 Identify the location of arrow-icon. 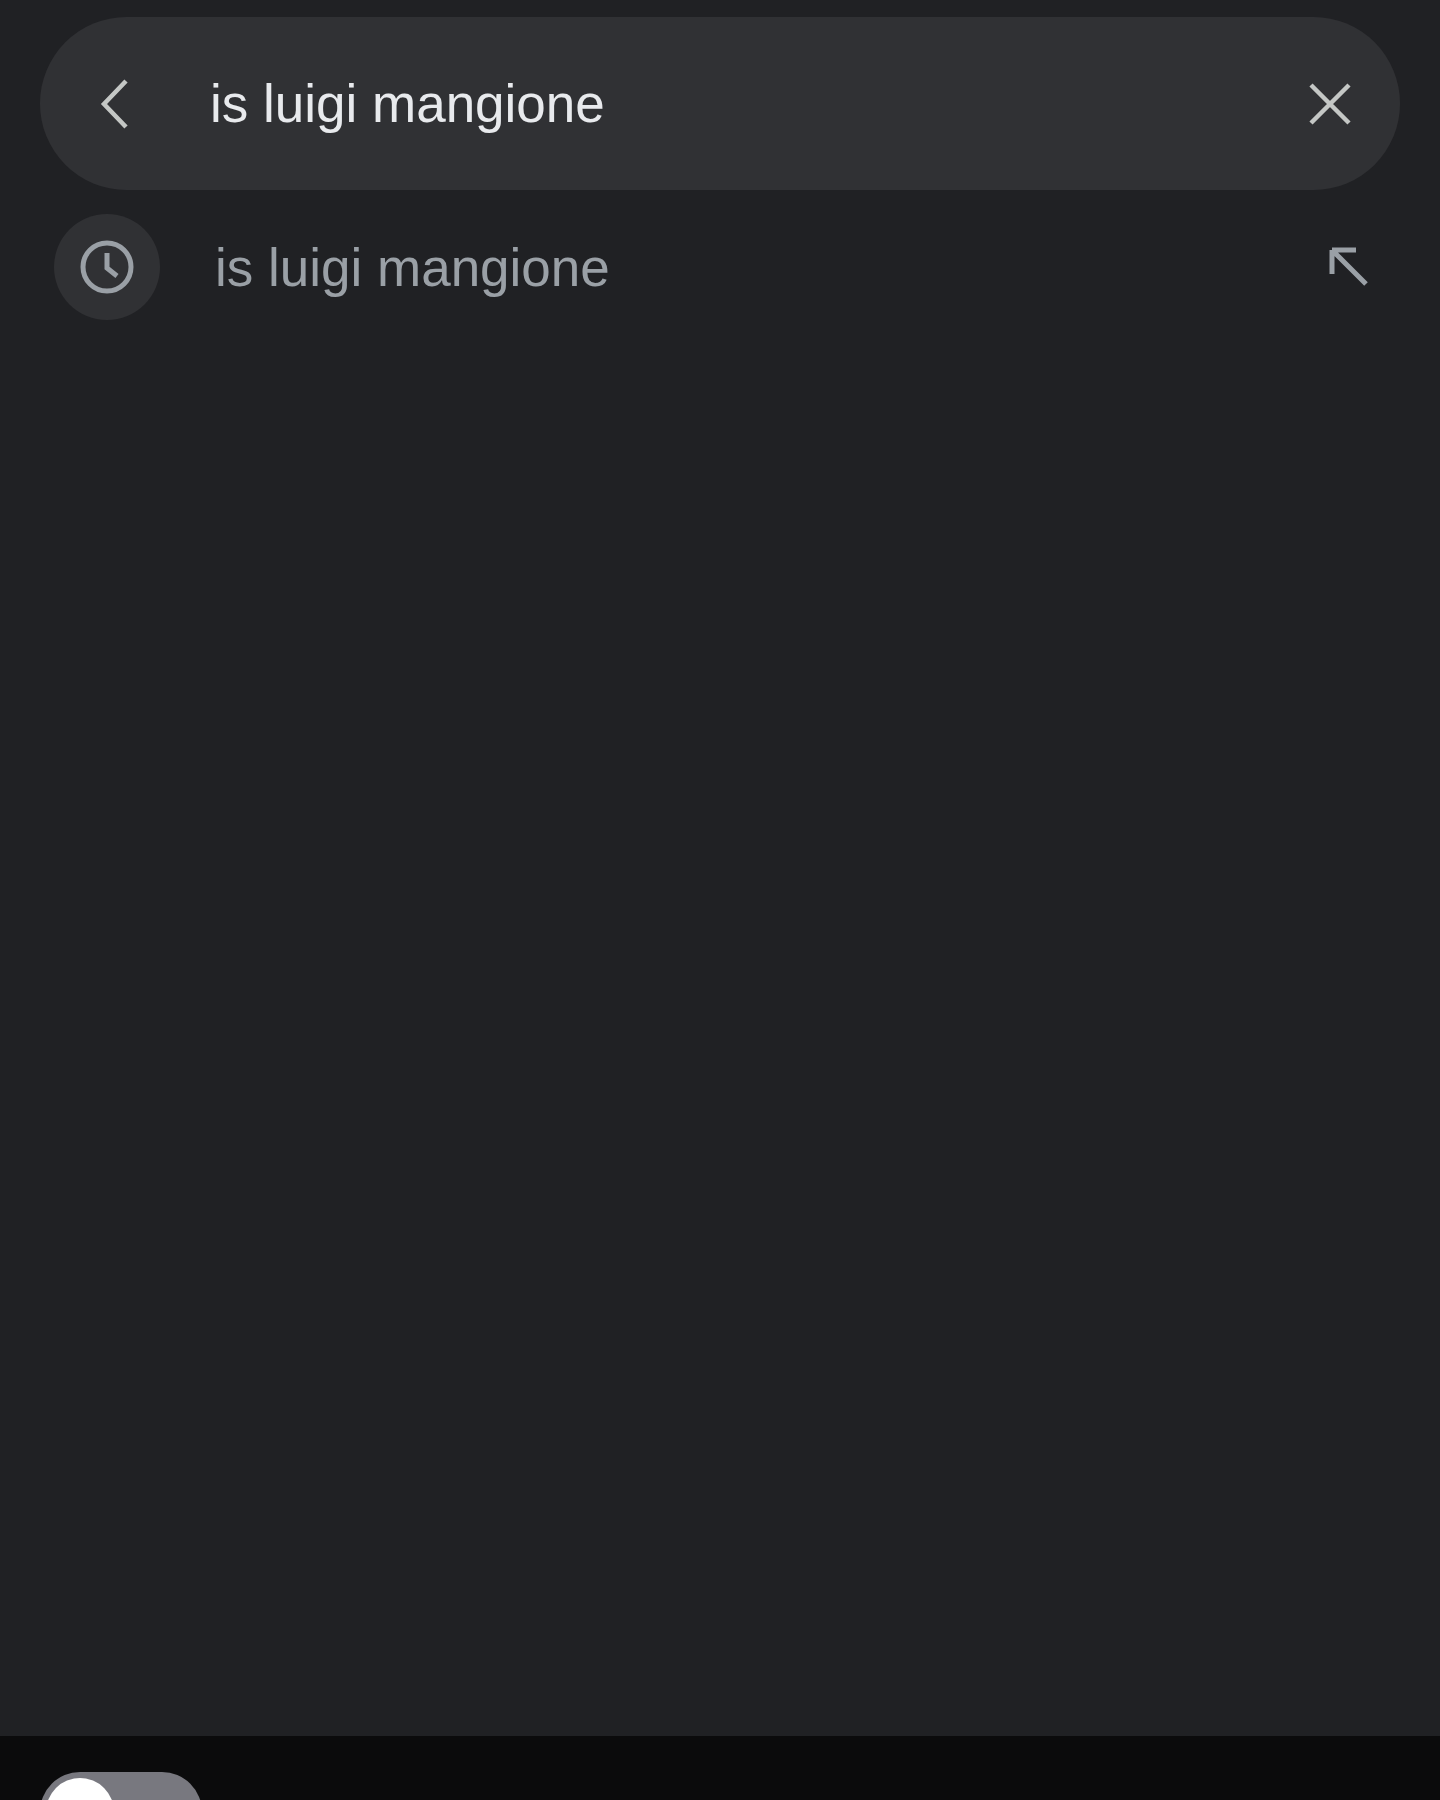
(1349, 267).